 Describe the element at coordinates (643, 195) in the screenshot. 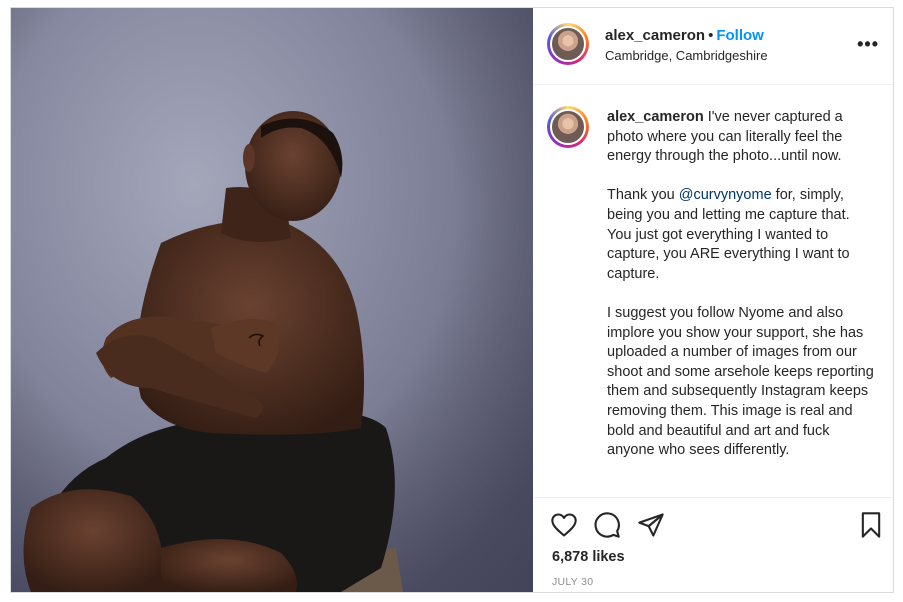

I see `caption-p2-before: Thank you` at that location.